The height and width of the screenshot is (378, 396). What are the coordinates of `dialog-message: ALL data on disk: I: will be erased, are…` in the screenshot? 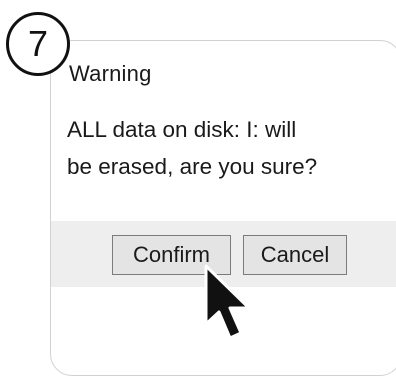 It's located at (192, 148).